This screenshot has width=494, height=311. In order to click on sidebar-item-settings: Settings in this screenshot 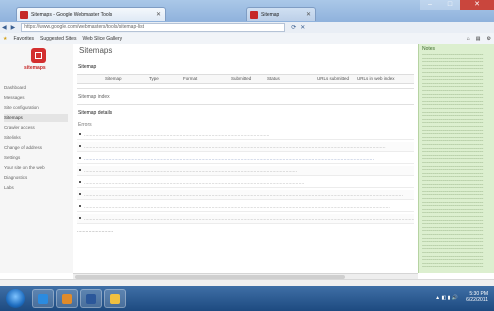, I will do `click(36, 158)`.